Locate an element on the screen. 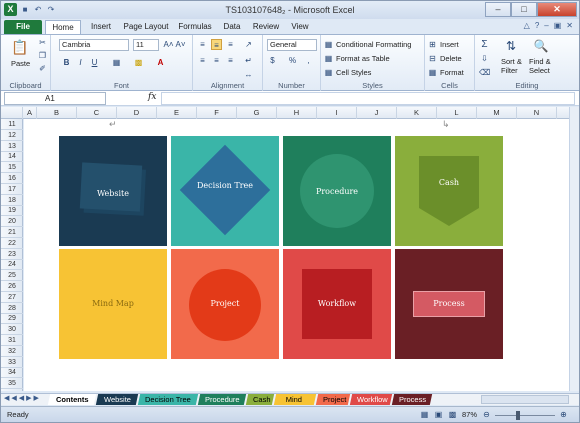 The image size is (580, 423). row-header-20: 20 is located at coordinates (12, 222).